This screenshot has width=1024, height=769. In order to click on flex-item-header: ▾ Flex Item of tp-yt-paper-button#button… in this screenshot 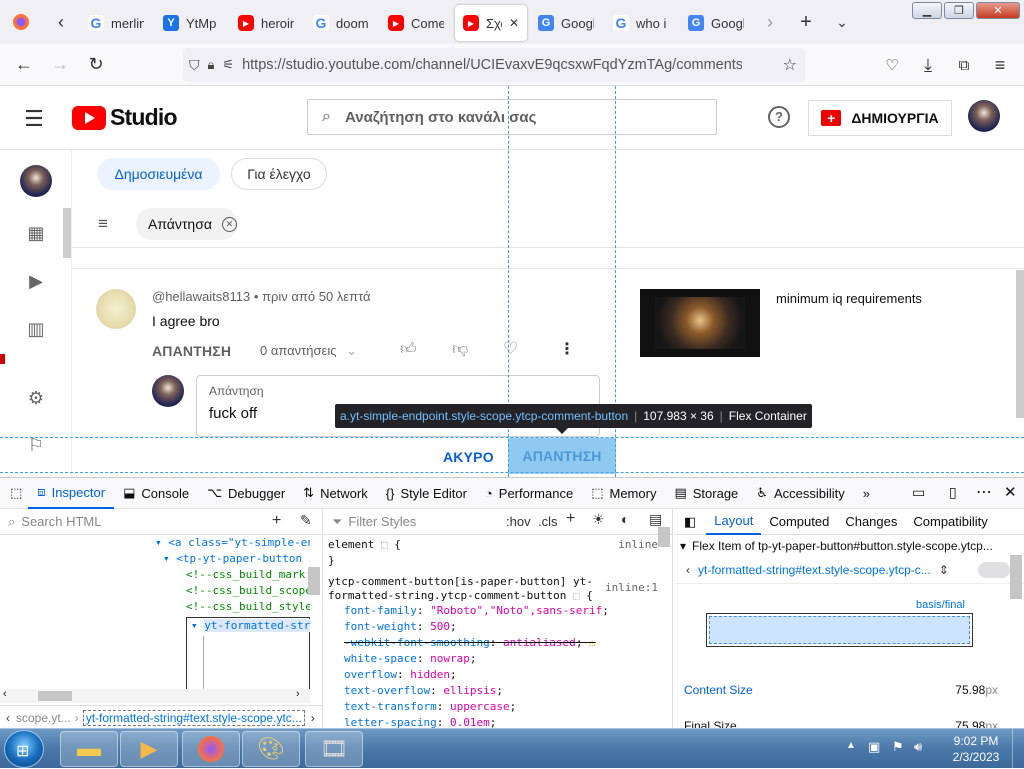, I will do `click(849, 546)`.